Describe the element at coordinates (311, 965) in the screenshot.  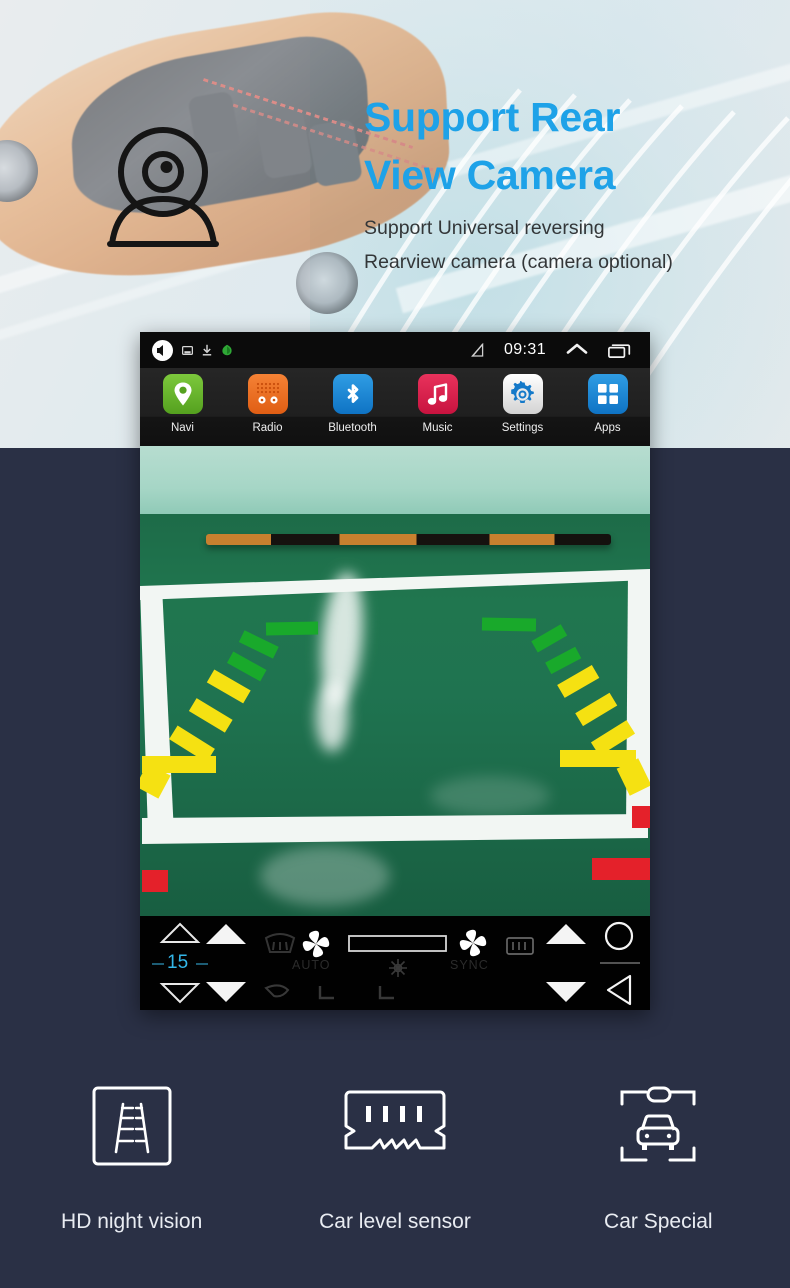
I see `climate-auto-label: AUTO` at that location.